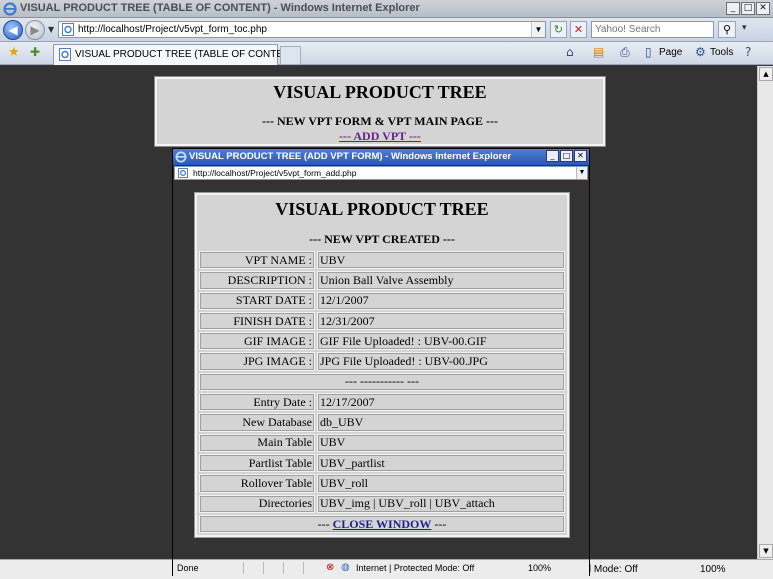 The image size is (773, 579). What do you see at coordinates (257, 402) in the screenshot?
I see `field-label: Entry Date :` at bounding box center [257, 402].